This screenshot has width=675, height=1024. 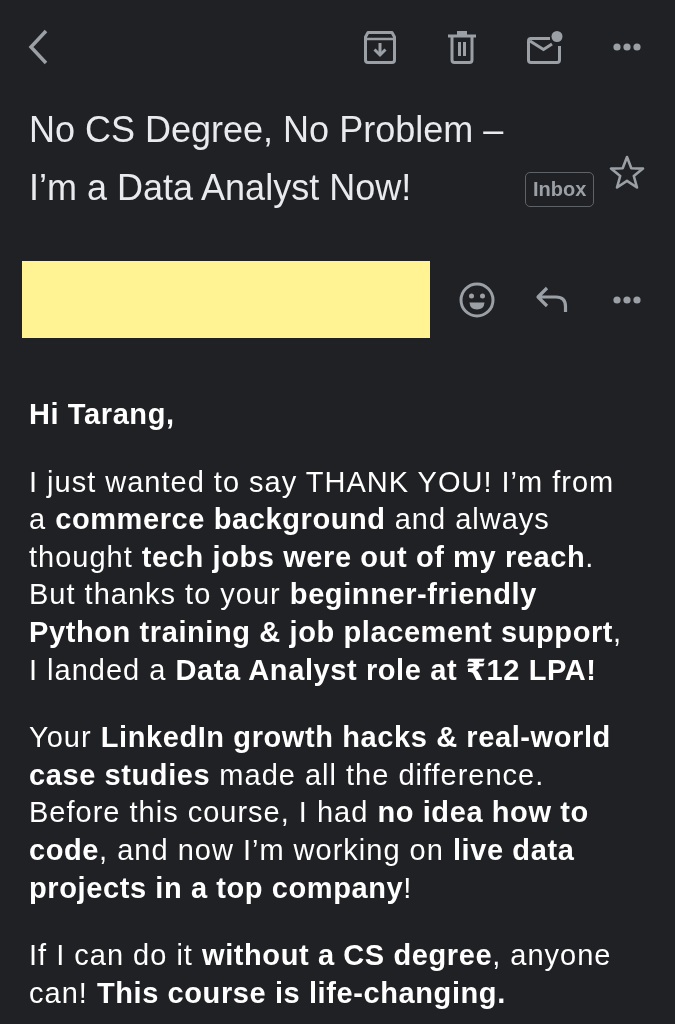 I want to click on greeting-text: Hi Tarang,, so click(x=102, y=414).